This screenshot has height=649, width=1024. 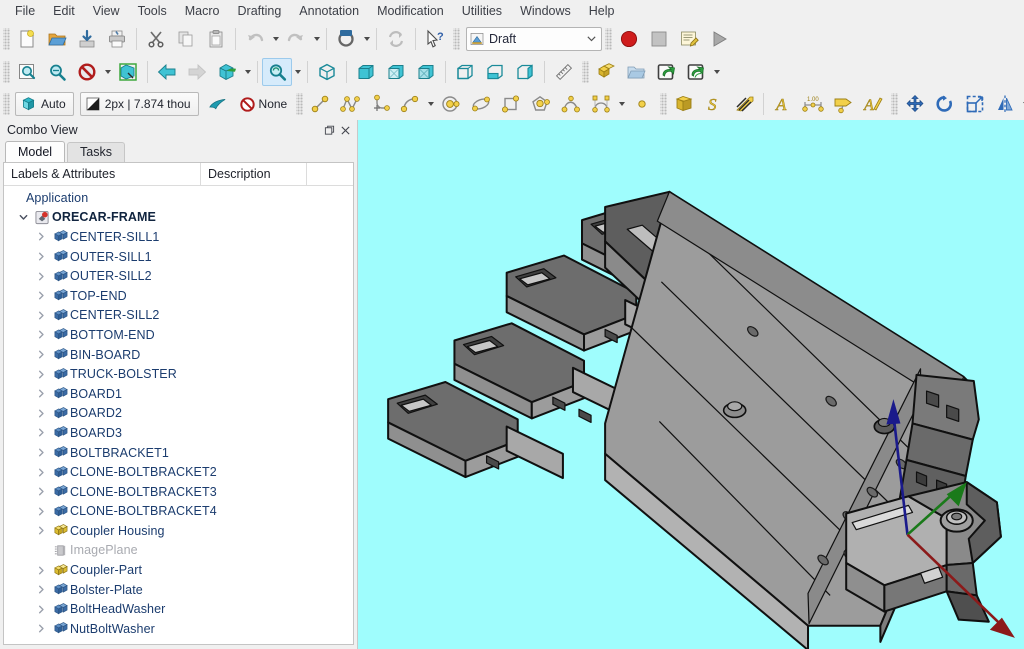 I want to click on draft-polygon-icon, so click(x=541, y=104).